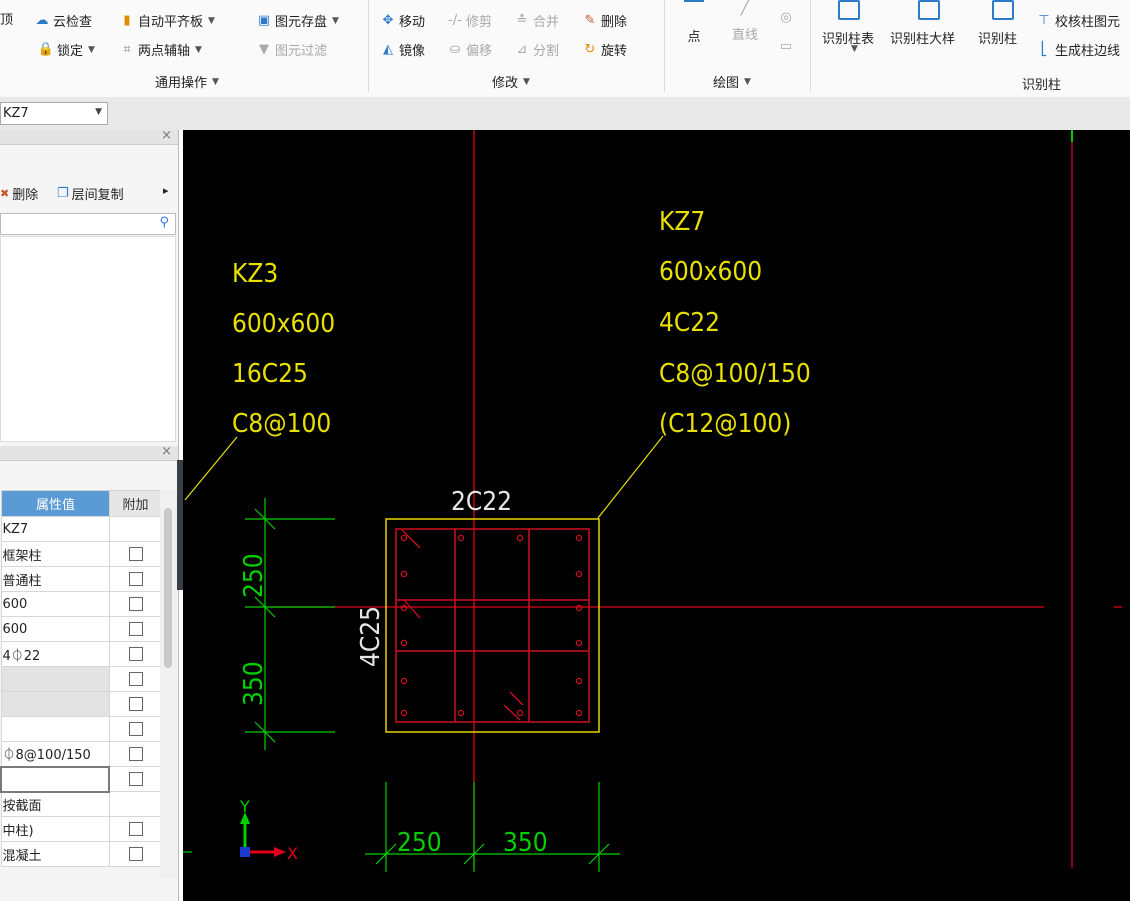 The height and width of the screenshot is (901, 1130). I want to click on property-row: 框架柱, so click(81, 554).